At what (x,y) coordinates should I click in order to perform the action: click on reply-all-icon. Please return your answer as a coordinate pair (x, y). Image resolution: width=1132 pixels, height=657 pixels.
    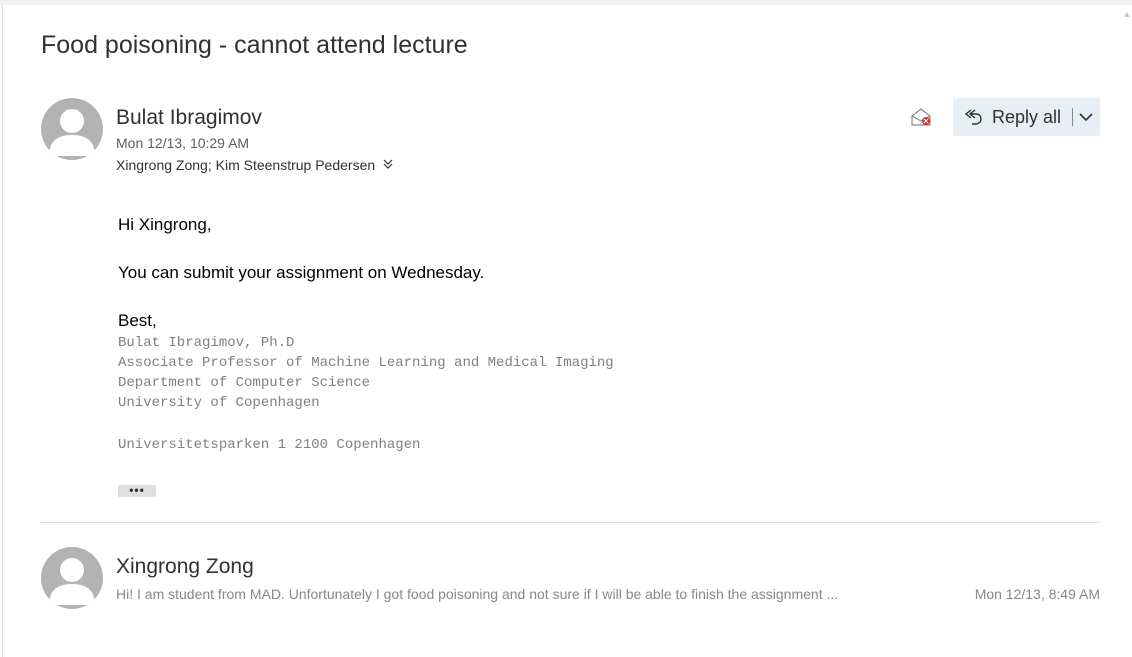
    Looking at the image, I should click on (973, 117).